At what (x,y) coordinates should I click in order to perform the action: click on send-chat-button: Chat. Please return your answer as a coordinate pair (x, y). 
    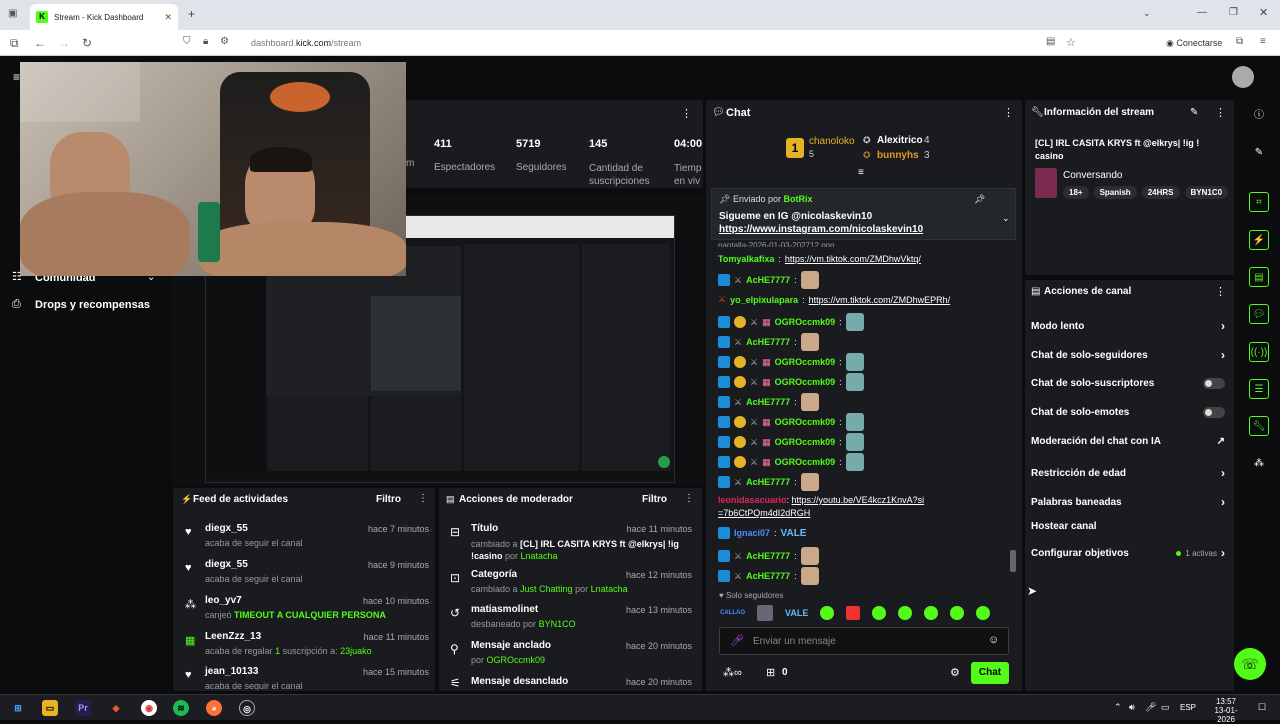
    Looking at the image, I should click on (990, 673).